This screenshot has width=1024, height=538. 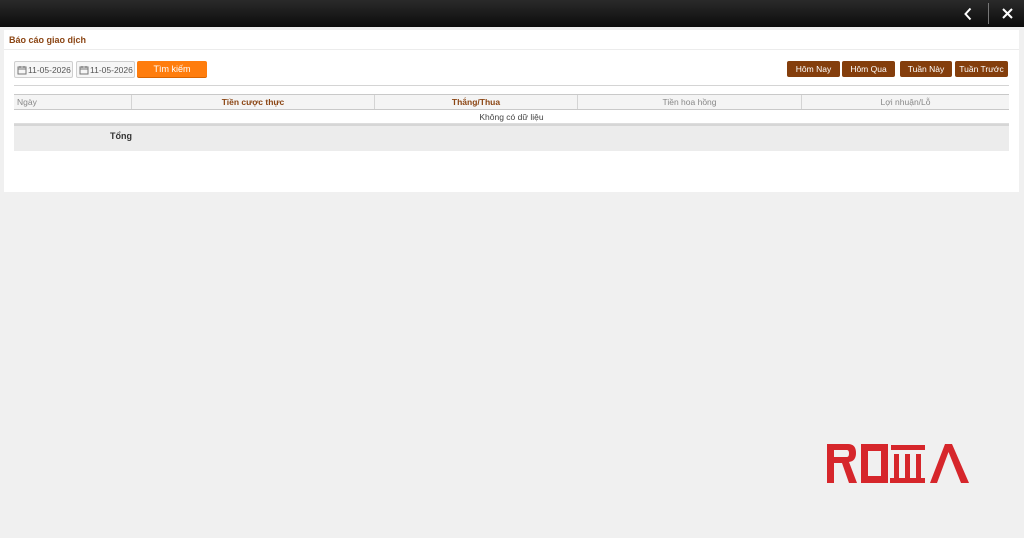 I want to click on close-button, so click(x=1007, y=13).